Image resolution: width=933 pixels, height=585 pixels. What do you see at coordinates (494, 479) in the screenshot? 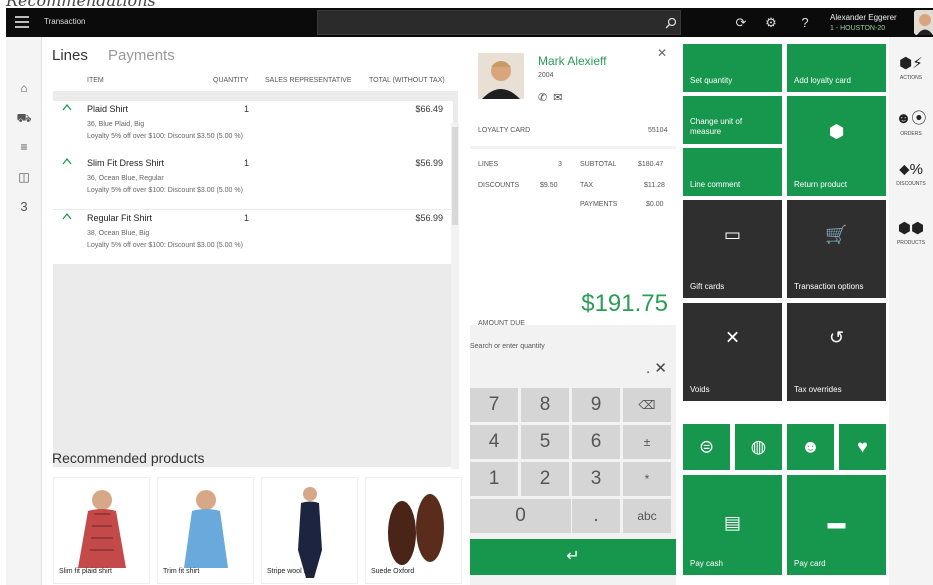
I see `key-1: 1` at bounding box center [494, 479].